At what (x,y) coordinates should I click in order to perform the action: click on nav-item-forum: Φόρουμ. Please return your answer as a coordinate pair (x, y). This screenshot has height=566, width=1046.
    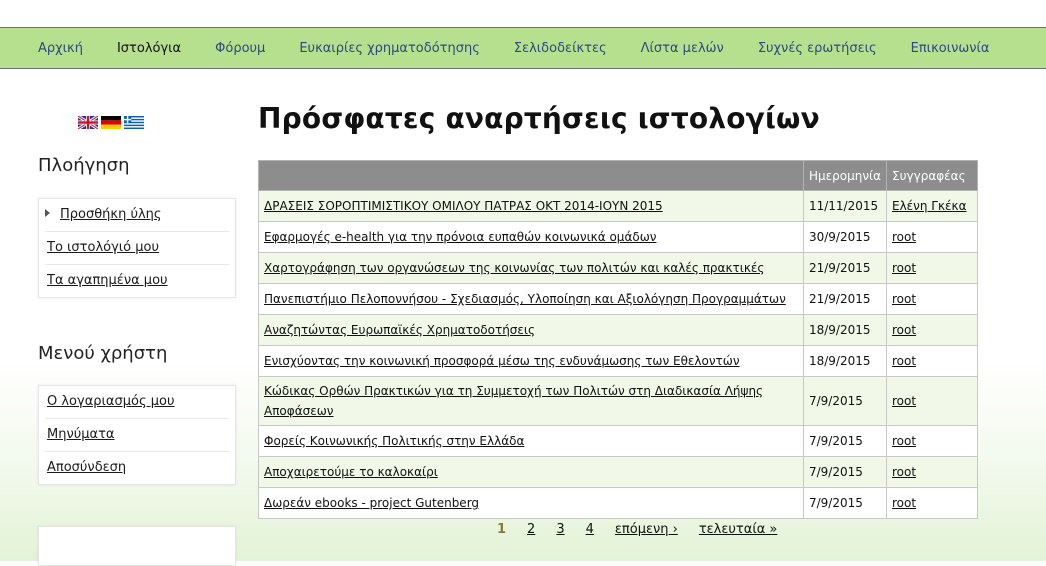
    Looking at the image, I should click on (240, 48).